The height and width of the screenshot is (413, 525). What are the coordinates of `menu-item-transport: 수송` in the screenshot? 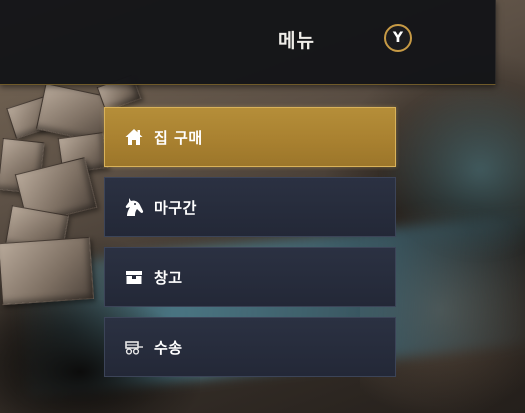 It's located at (250, 347).